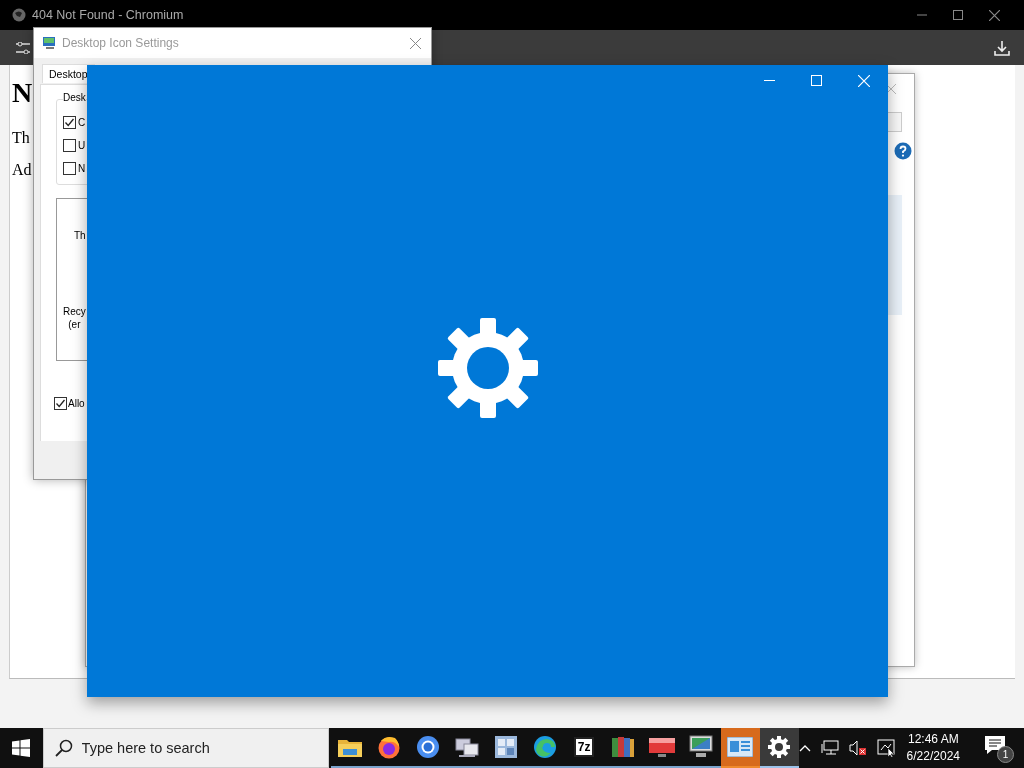 The height and width of the screenshot is (768, 1024). Describe the element at coordinates (22, 170) in the screenshot. I see `page-text: Ad` at that location.